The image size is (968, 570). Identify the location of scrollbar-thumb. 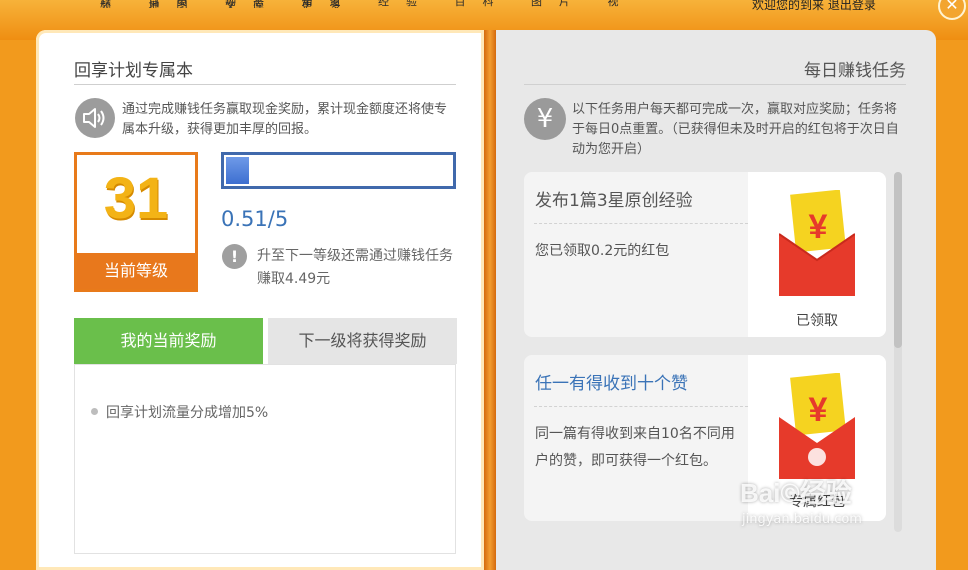
(898, 260).